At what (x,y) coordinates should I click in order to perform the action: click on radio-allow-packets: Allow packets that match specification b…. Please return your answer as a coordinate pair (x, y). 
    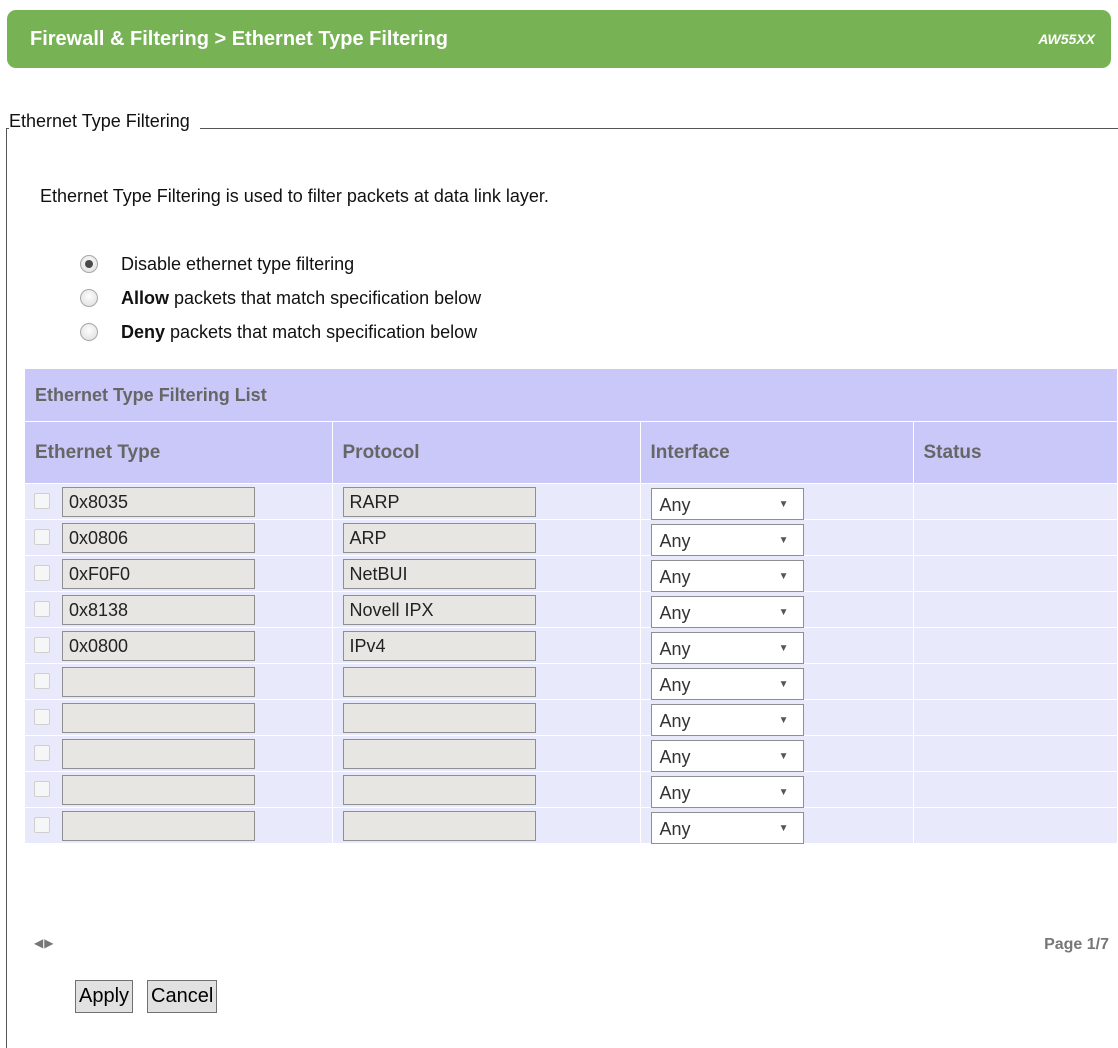
    Looking at the image, I should click on (280, 298).